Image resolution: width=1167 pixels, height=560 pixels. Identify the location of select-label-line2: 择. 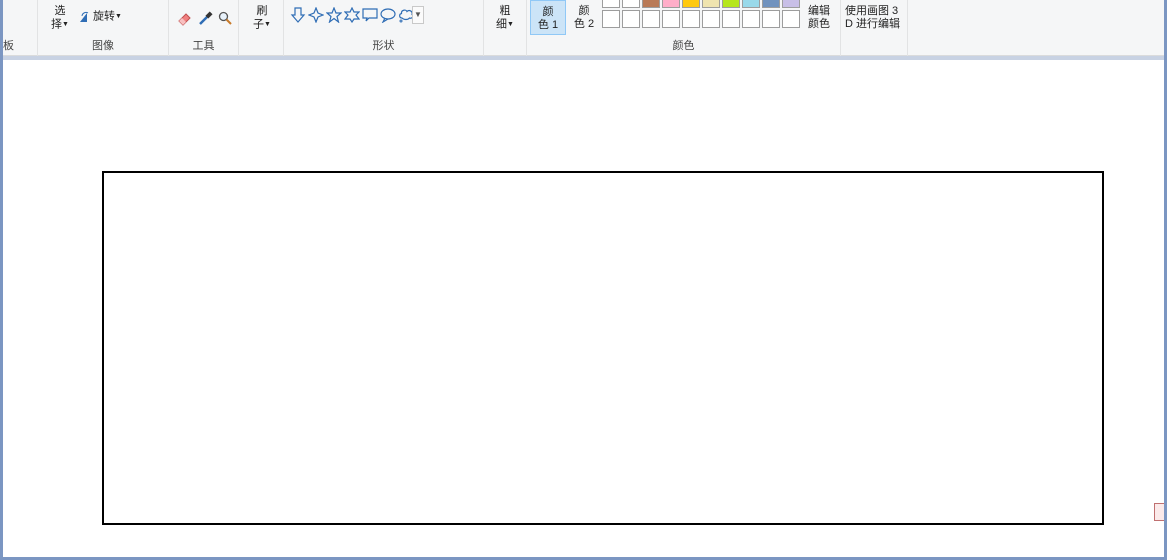
(57, 24).